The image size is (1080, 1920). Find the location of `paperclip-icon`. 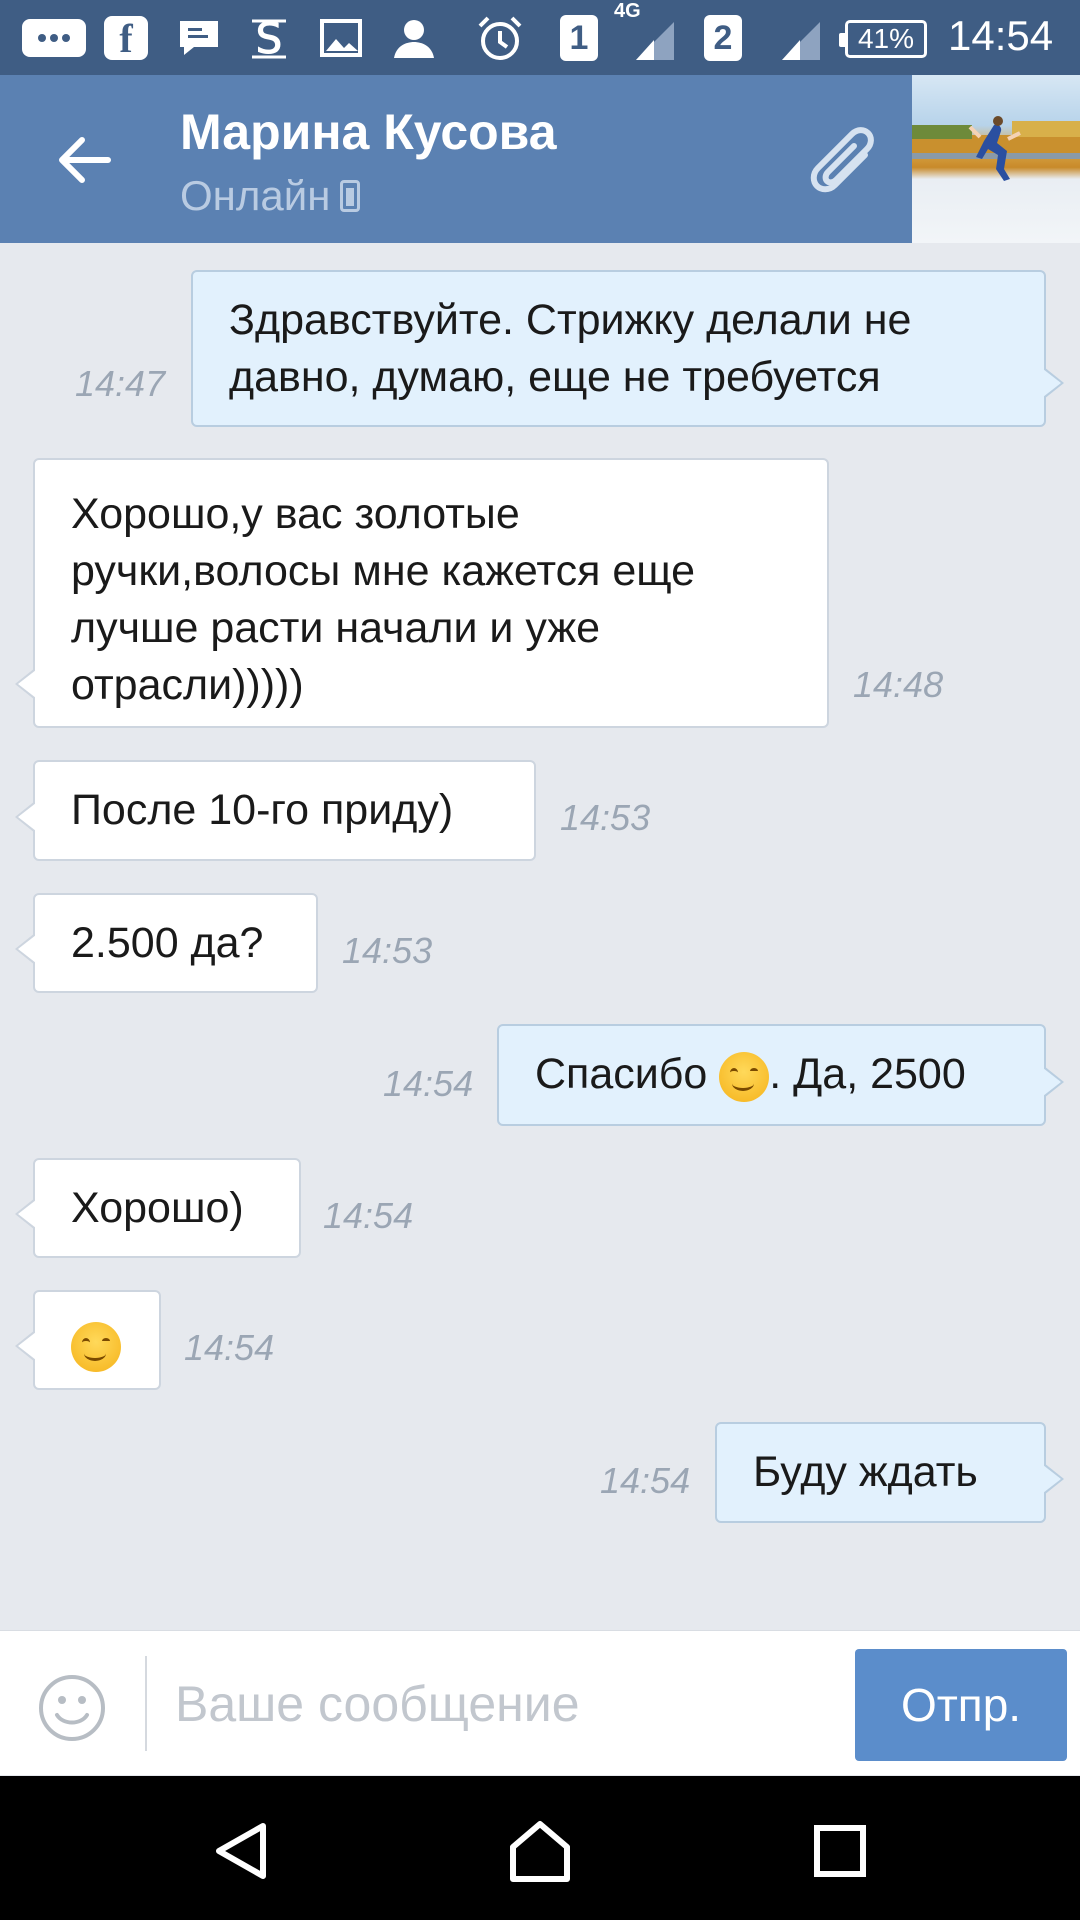

paperclip-icon is located at coordinates (840, 160).